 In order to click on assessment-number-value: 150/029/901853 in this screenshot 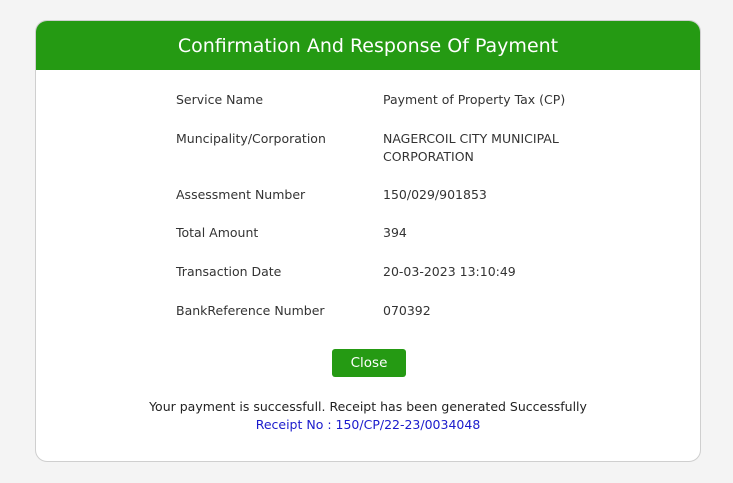, I will do `click(435, 194)`.